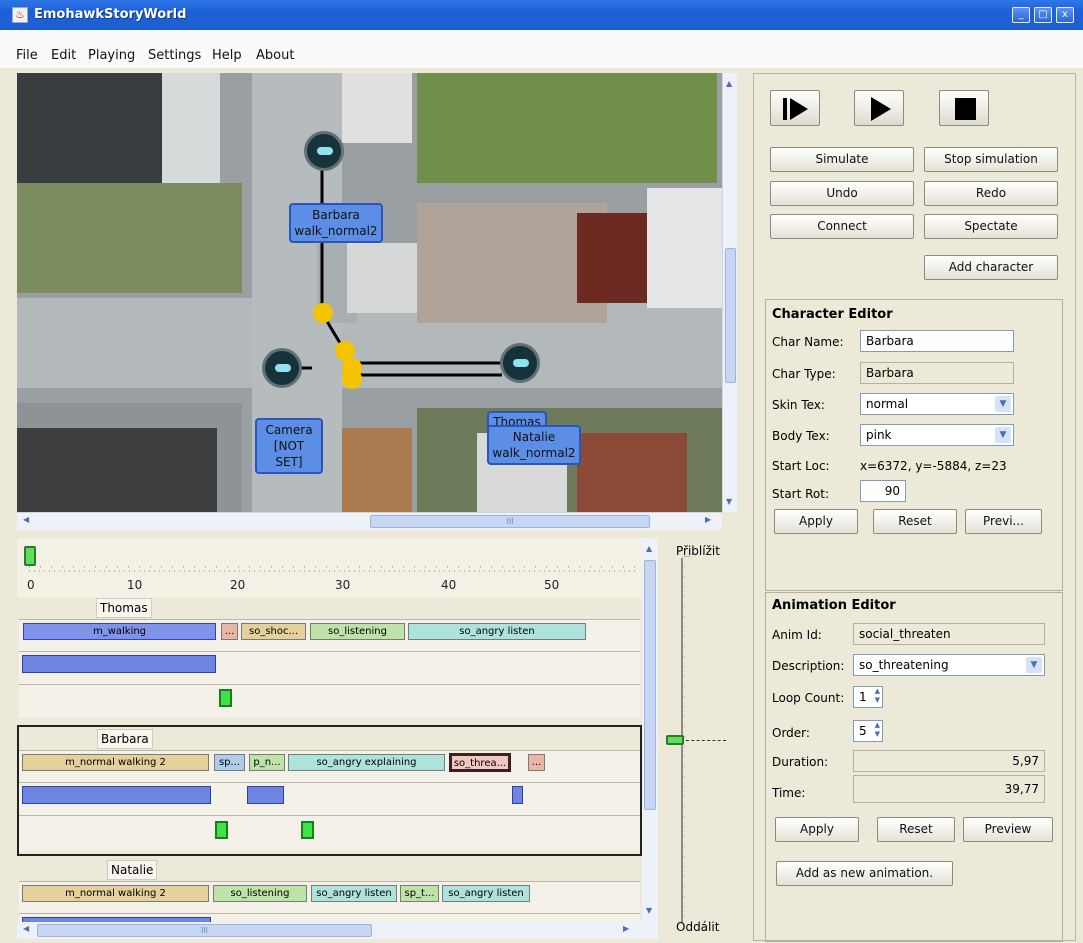 This screenshot has height=943, width=1083. I want to click on description-dropdown: so_threatening ▼, so click(949, 665).